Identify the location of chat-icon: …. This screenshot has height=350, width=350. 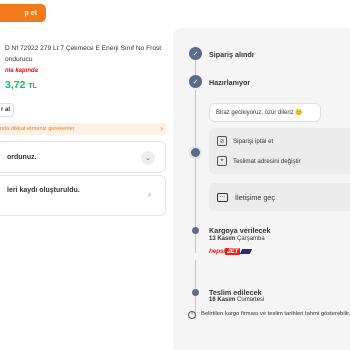
(222, 197).